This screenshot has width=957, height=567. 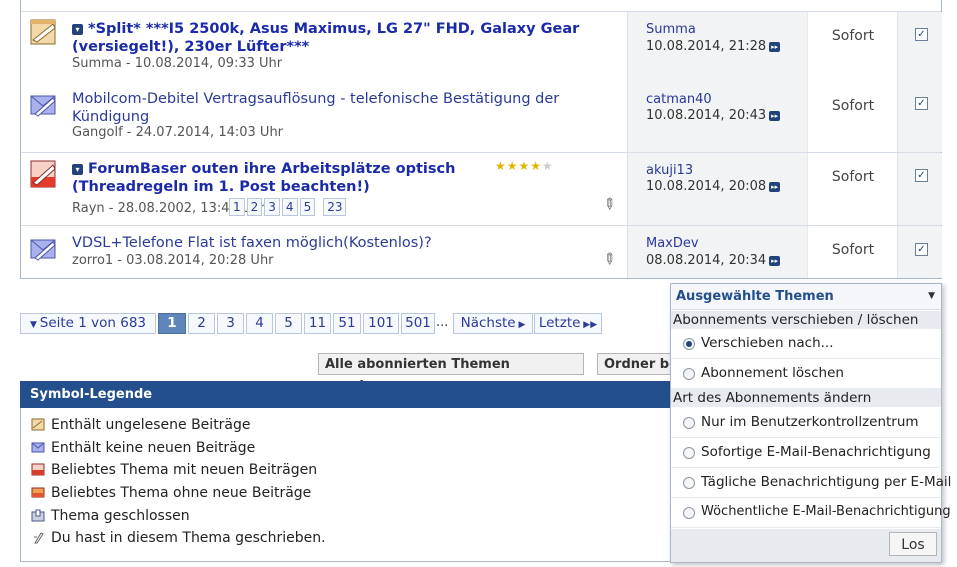 What do you see at coordinates (568, 323) in the screenshot?
I see `last-page-link: Letzte ▶▶` at bounding box center [568, 323].